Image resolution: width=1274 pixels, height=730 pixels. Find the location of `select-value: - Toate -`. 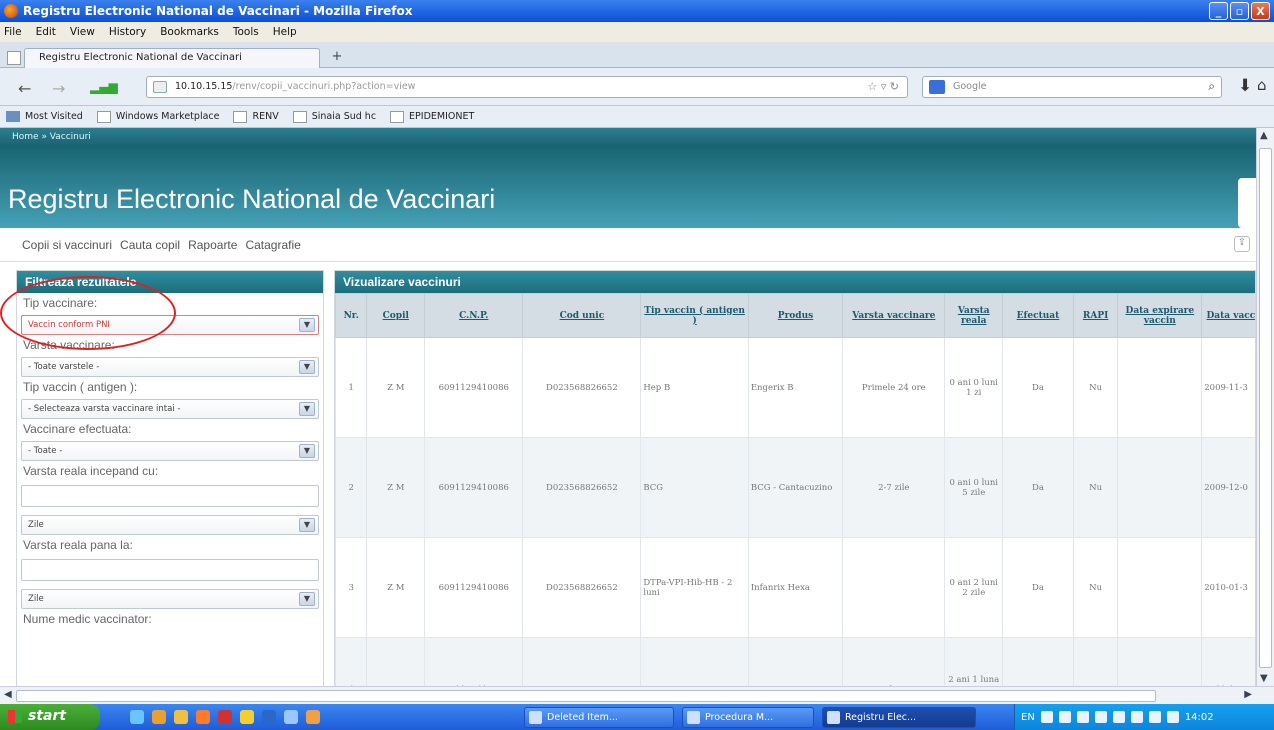

select-value: - Toate - is located at coordinates (45, 451).